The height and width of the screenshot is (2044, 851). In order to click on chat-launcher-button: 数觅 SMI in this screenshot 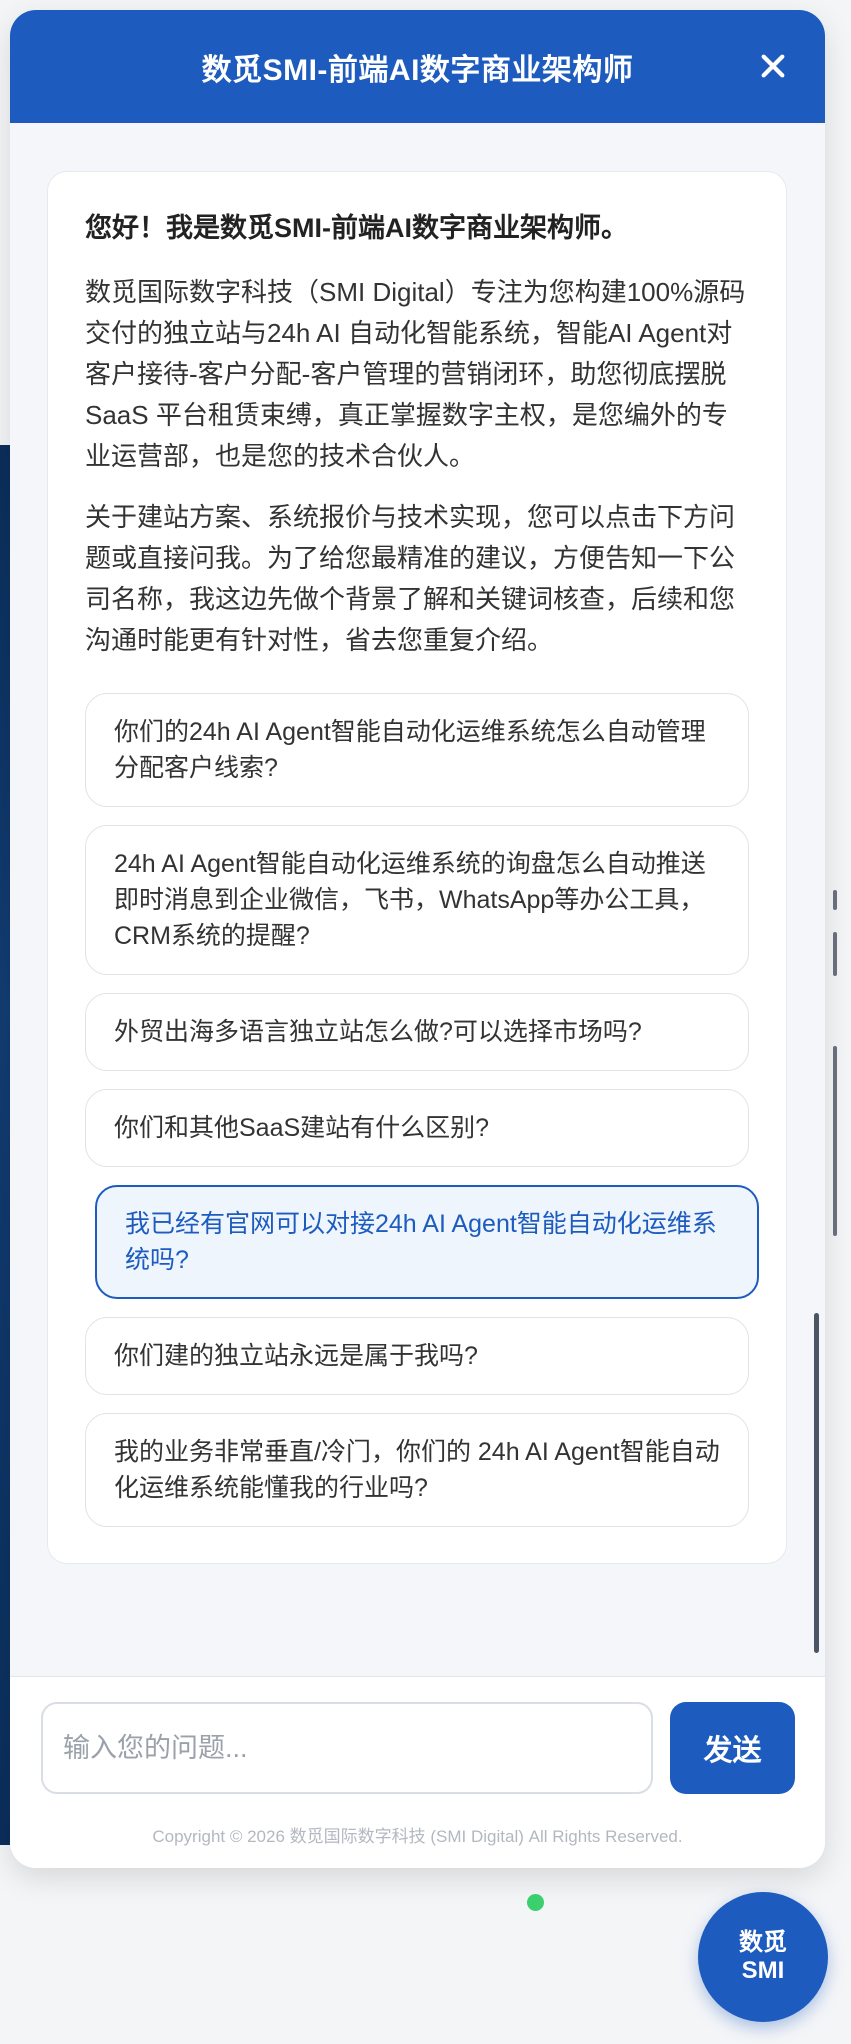, I will do `click(763, 1957)`.